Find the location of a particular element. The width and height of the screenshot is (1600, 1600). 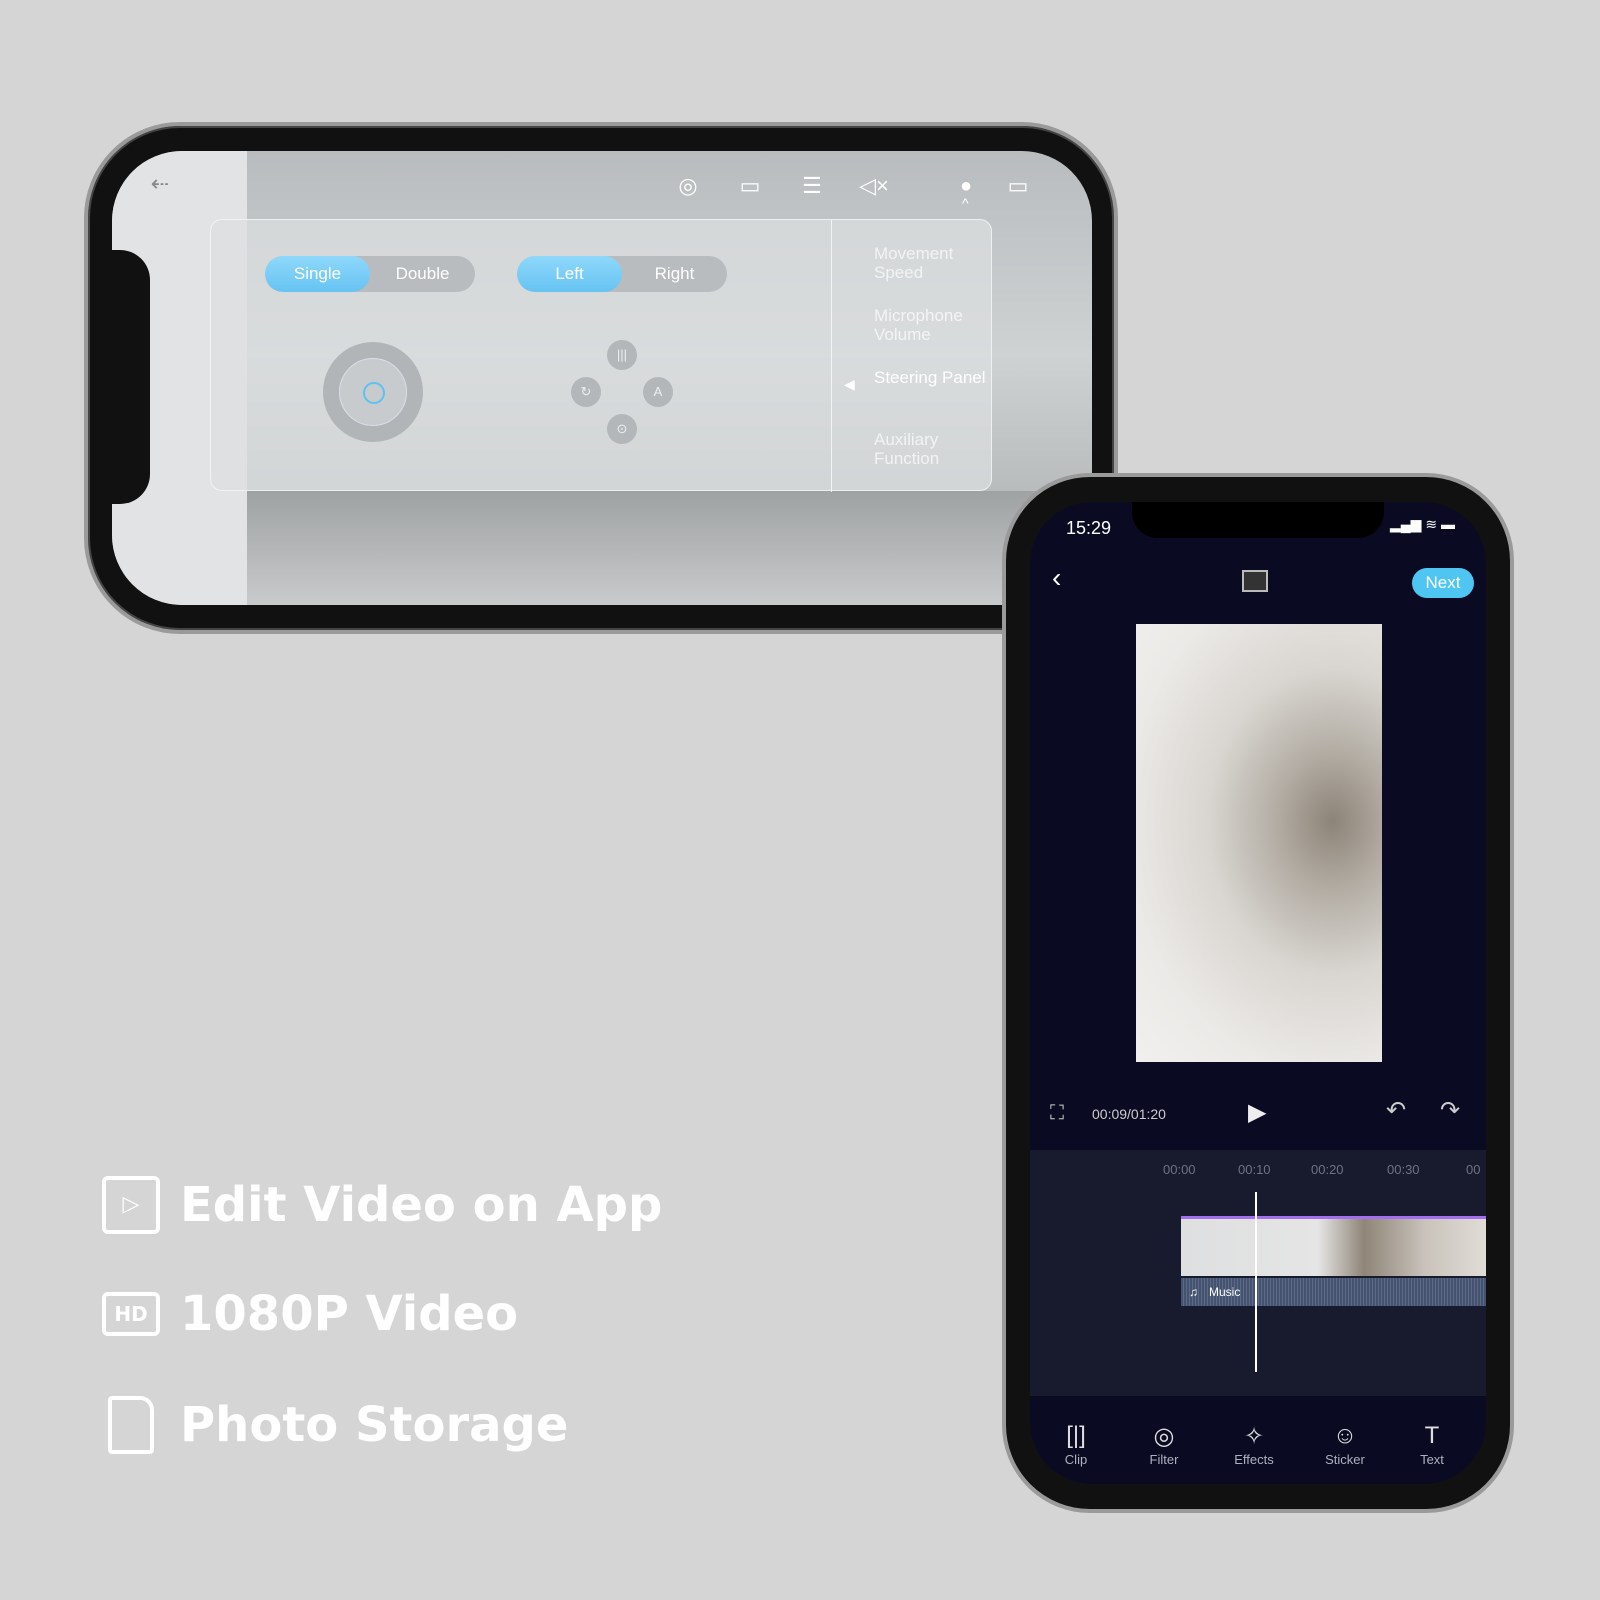

fullscreen-icon: ⛶ is located at coordinates (1057, 1113).